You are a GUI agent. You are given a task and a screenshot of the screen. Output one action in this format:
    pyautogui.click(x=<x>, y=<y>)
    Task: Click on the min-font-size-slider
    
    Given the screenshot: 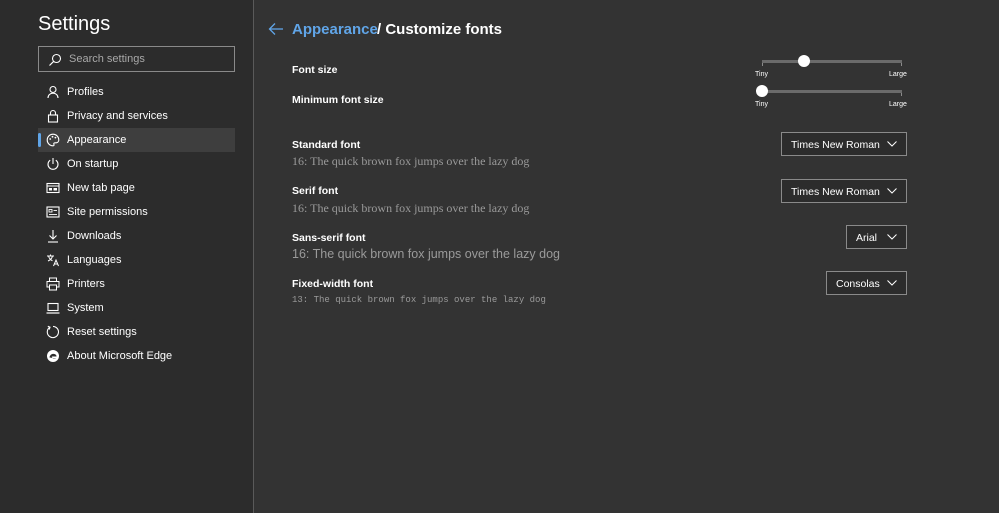 What is the action you would take?
    pyautogui.click(x=829, y=91)
    